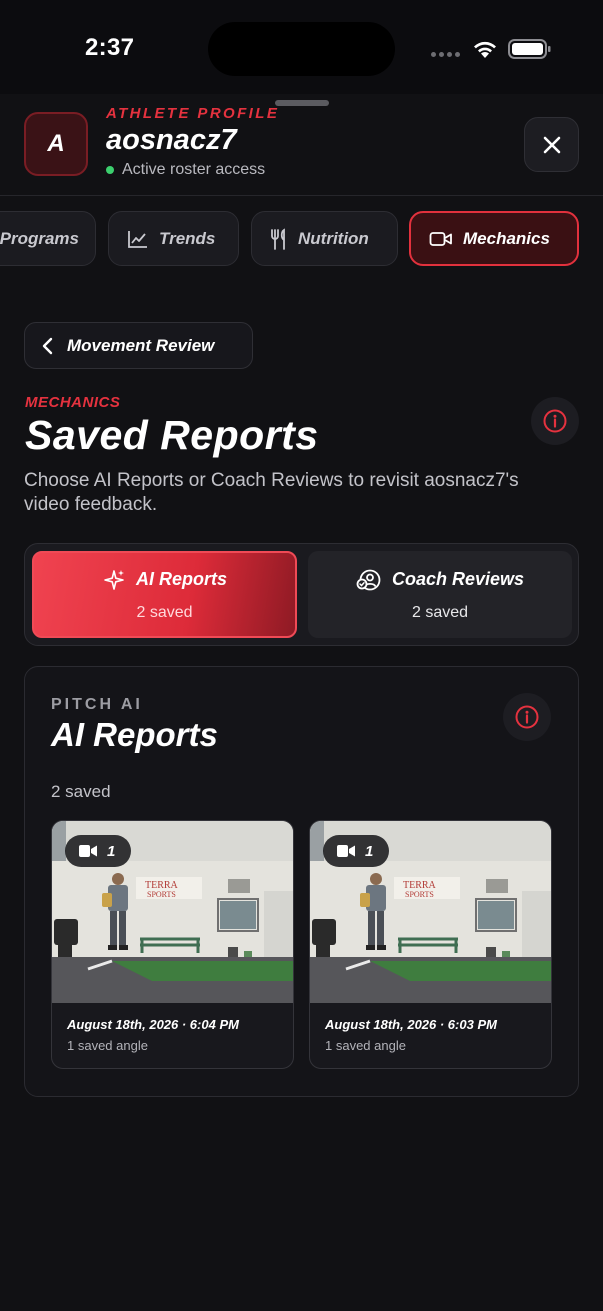 The height and width of the screenshot is (1311, 603). I want to click on tab-programs: Programs, so click(48, 238).